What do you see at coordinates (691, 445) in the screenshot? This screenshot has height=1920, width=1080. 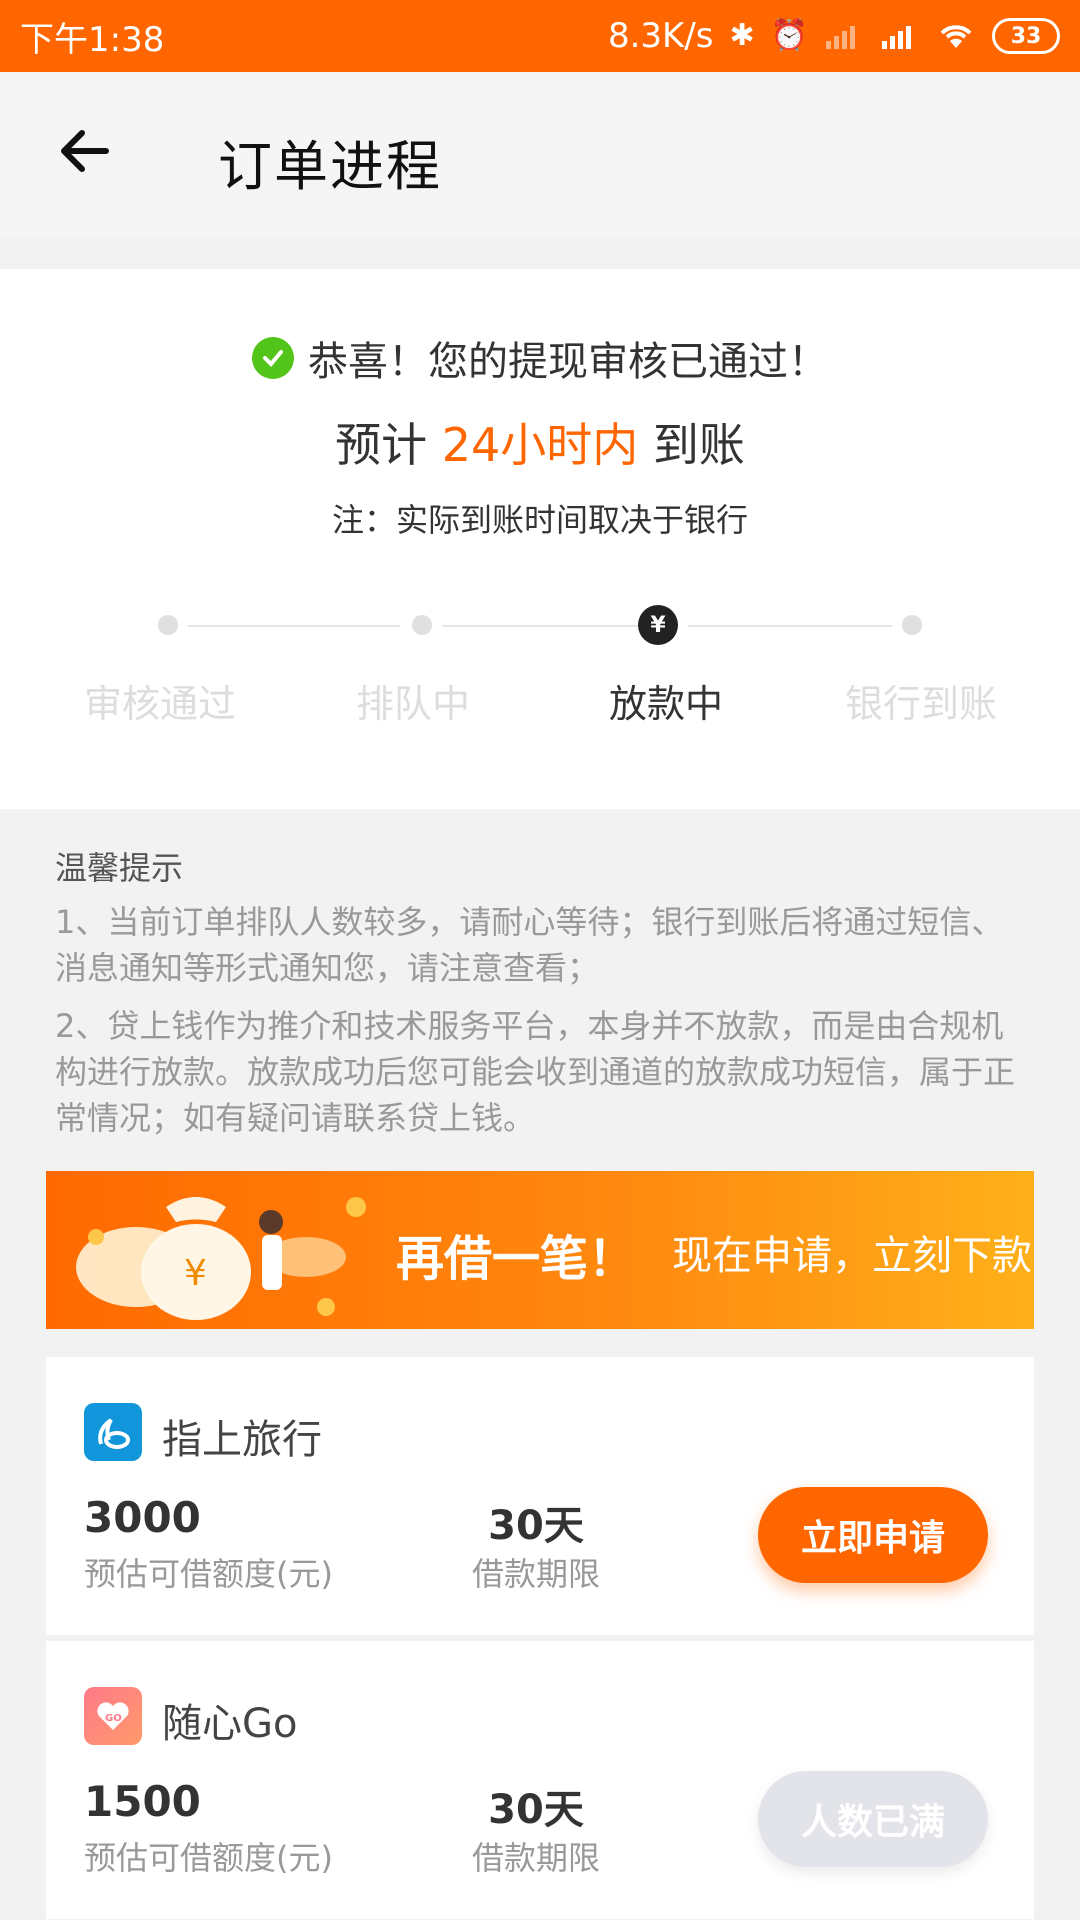 I see `eta-suffix: 到账` at bounding box center [691, 445].